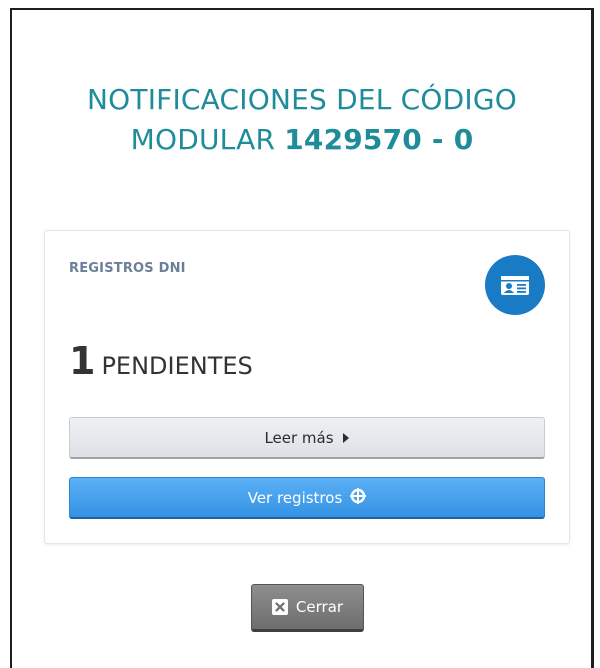 The width and height of the screenshot is (600, 668). I want to click on read-more-button: Leer más, so click(307, 438).